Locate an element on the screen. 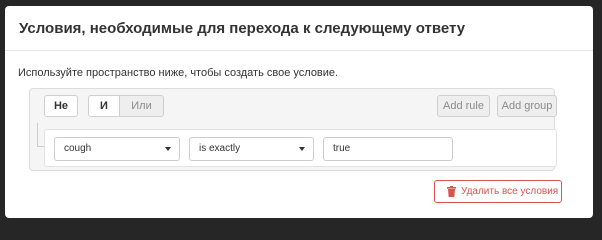 Image resolution: width=602 pixels, height=240 pixels. operator-select-value: is exactly is located at coordinates (220, 148).